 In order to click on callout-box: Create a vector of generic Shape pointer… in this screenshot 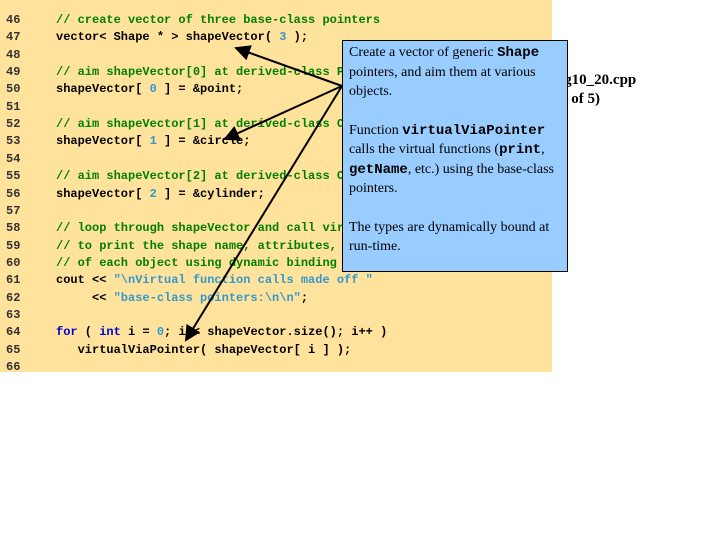, I will do `click(455, 156)`.